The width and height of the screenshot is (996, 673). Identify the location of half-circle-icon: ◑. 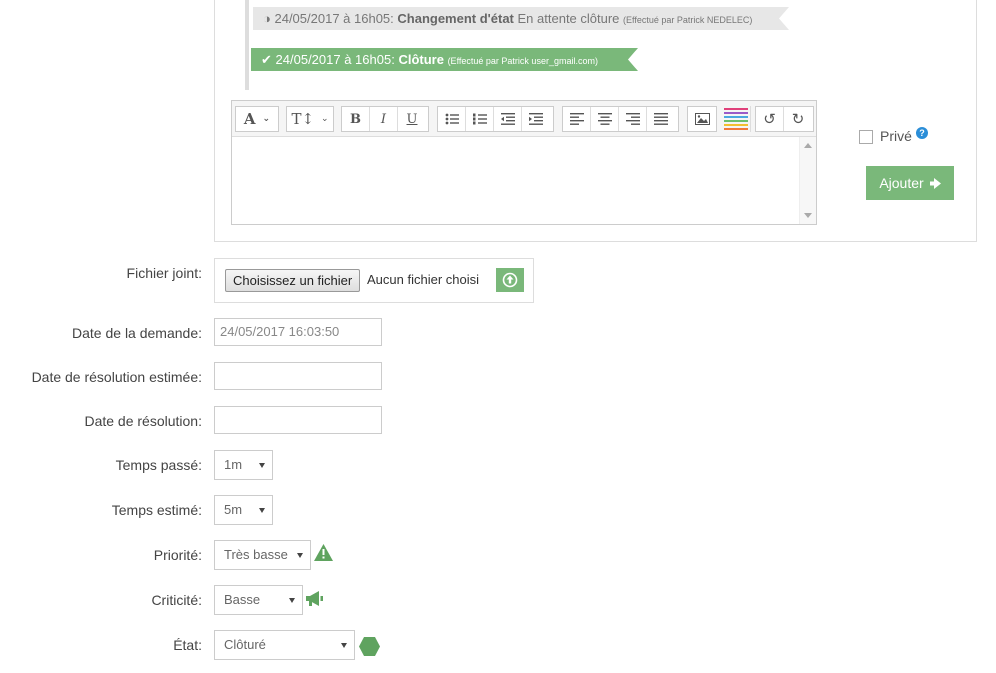
(267, 18).